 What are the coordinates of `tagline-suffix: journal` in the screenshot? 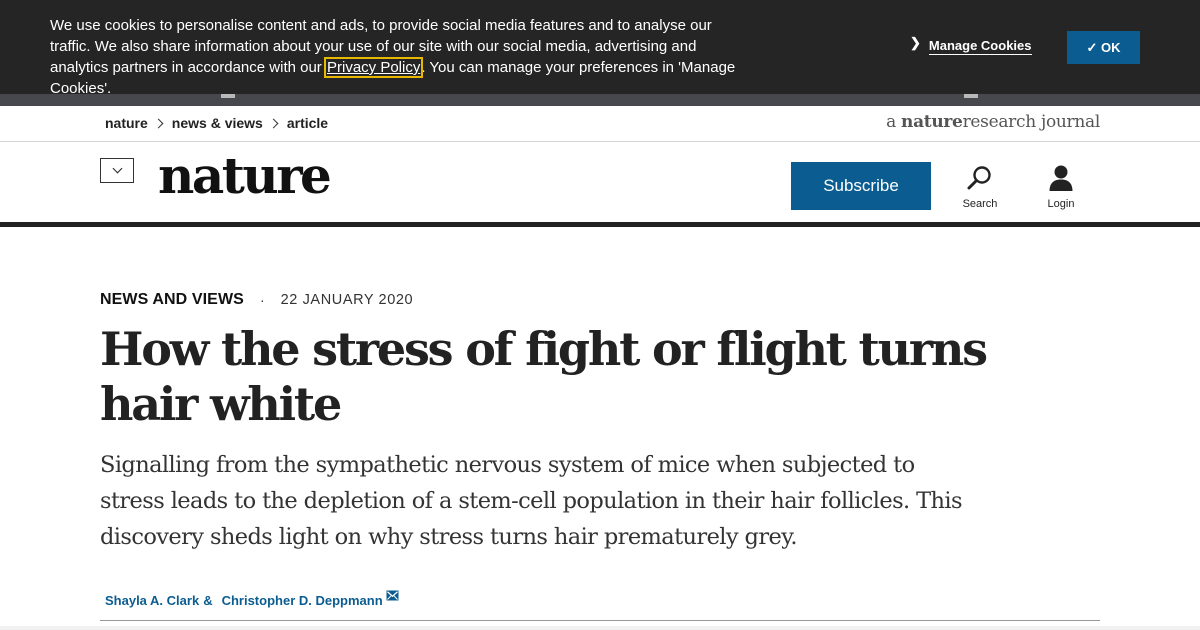 It's located at (1067, 122).